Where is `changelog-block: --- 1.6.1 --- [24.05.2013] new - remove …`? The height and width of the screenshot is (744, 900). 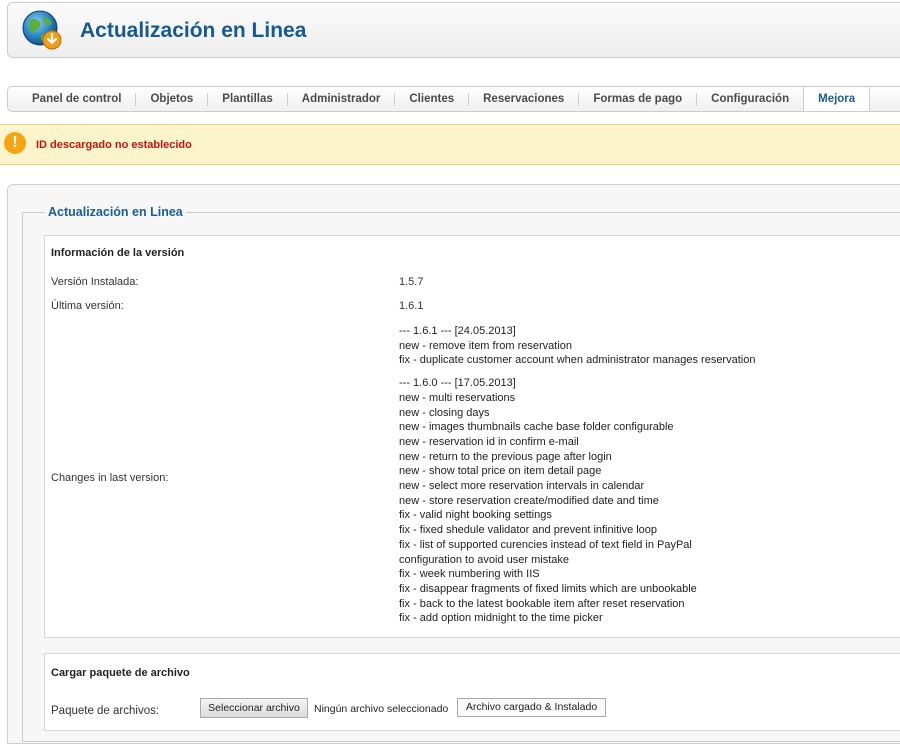
changelog-block: --- 1.6.1 --- [24.05.2013] new - remove … is located at coordinates (639, 346).